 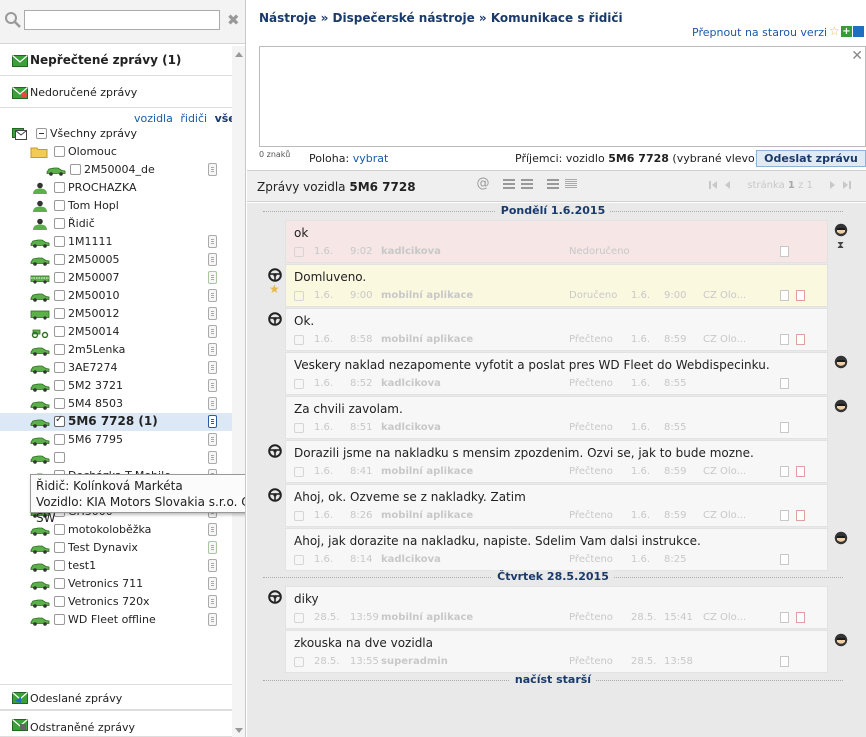 What do you see at coordinates (116, 170) in the screenshot?
I see `tree-item: 2M50004_de` at bounding box center [116, 170].